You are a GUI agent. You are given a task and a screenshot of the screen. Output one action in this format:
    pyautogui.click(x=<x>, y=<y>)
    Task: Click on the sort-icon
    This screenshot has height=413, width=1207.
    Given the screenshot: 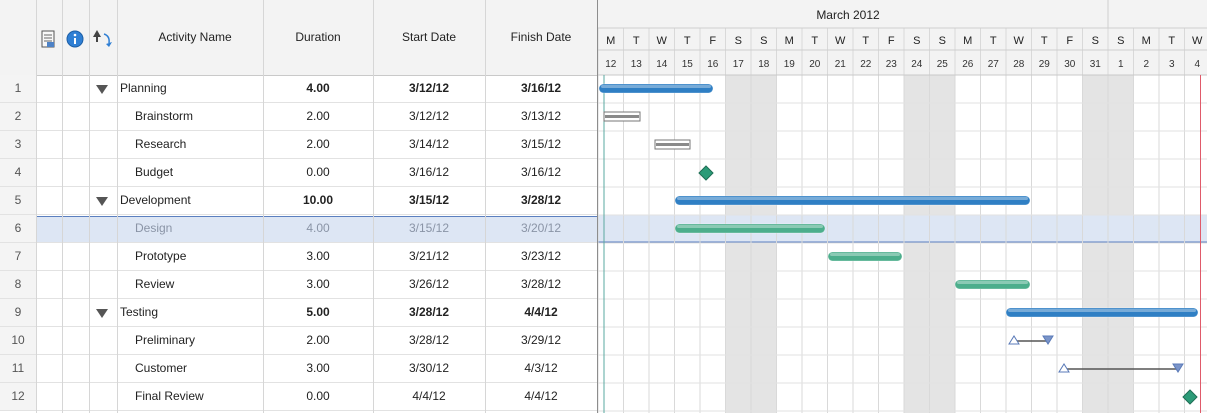 What is the action you would take?
    pyautogui.click(x=103, y=39)
    